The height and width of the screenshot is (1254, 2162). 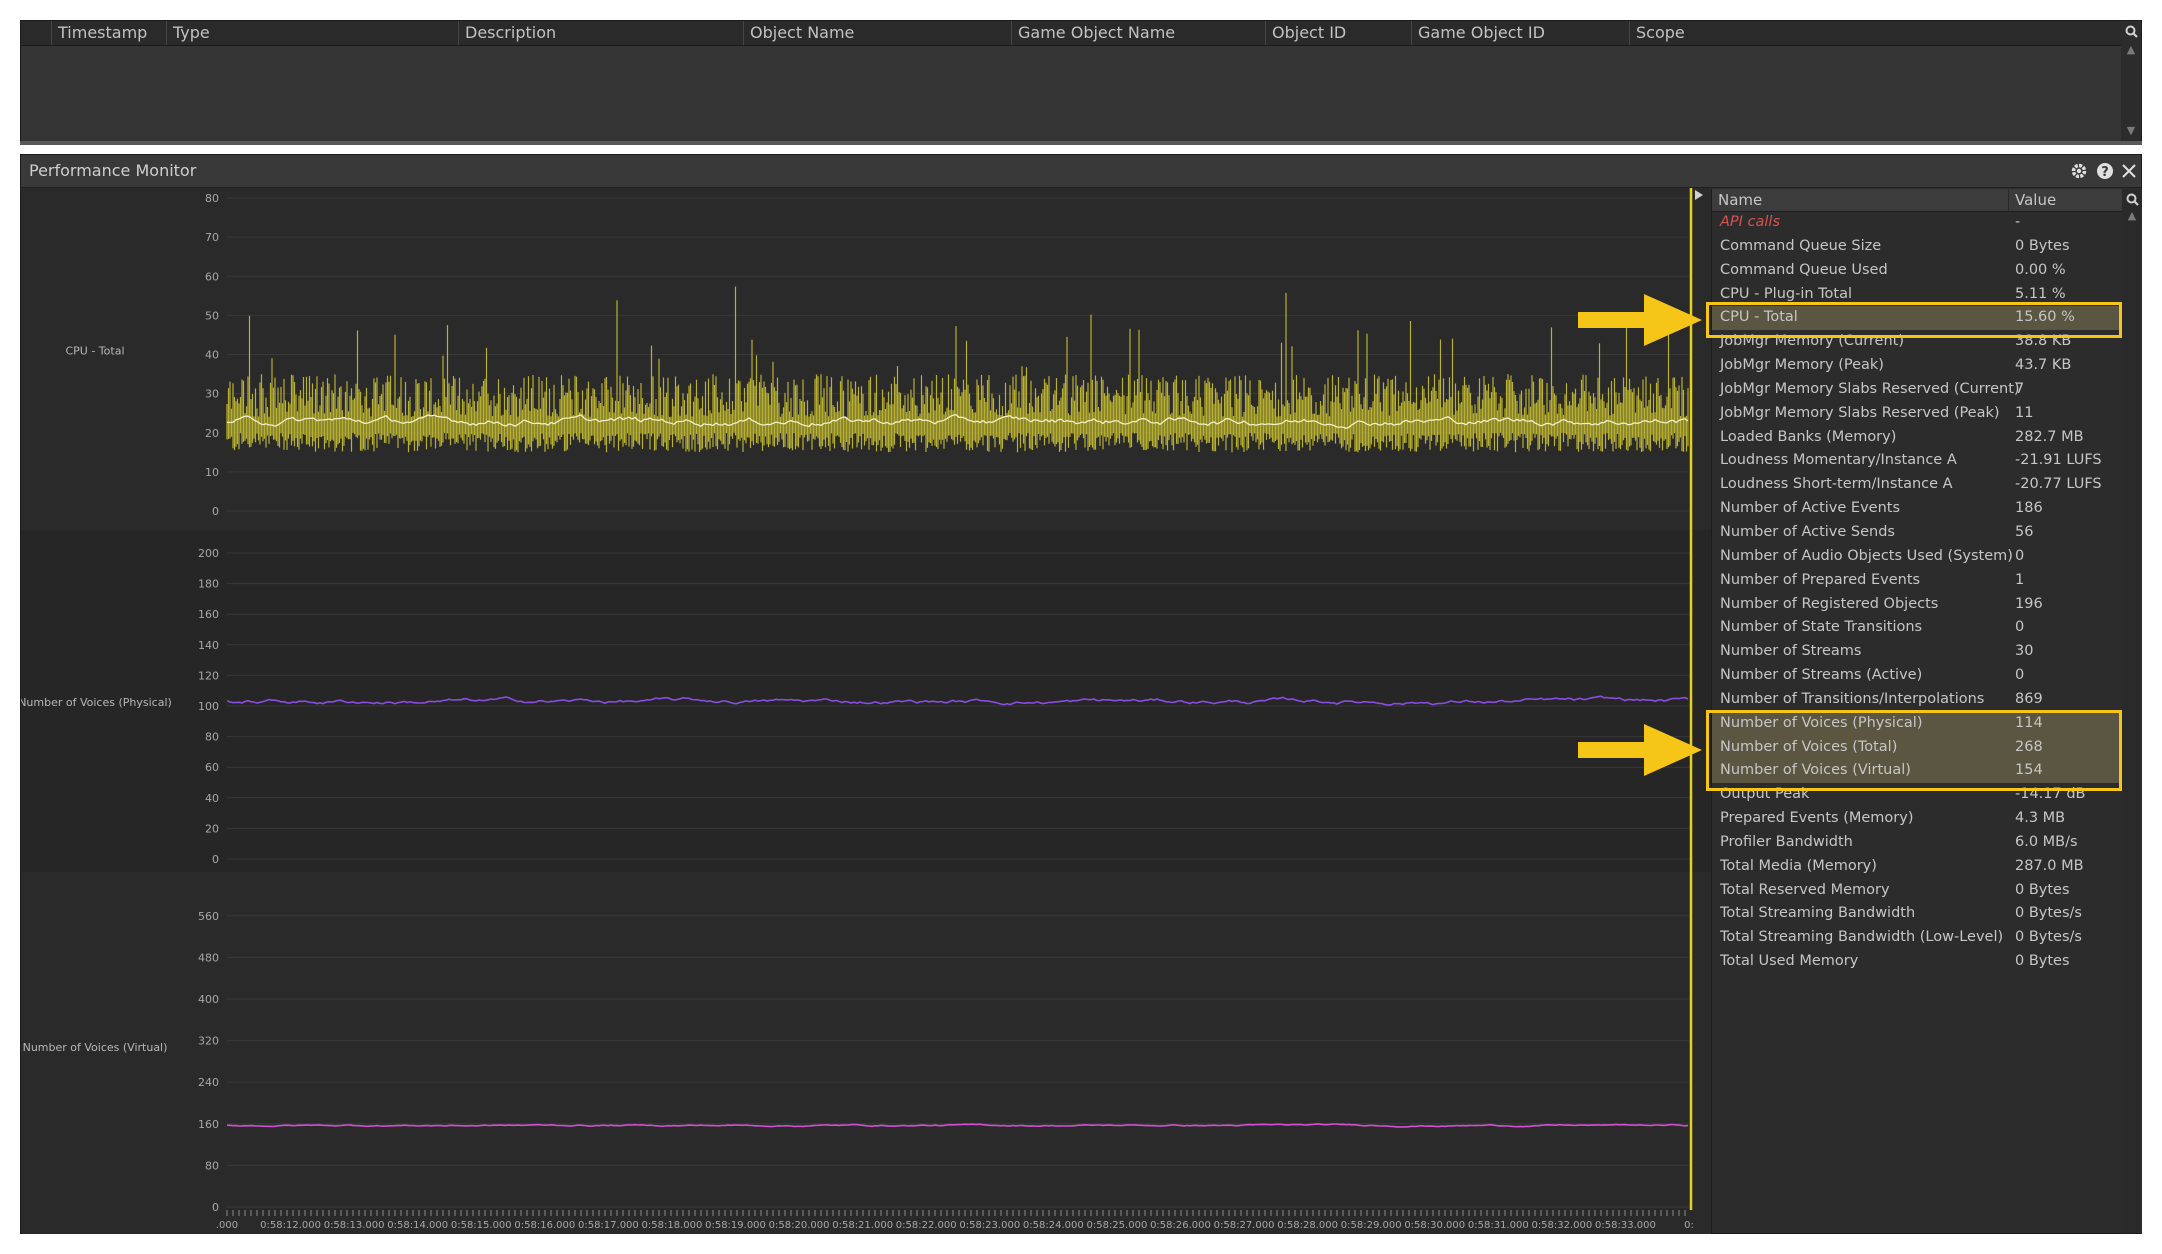 What do you see at coordinates (312, 33) in the screenshot?
I see `column-header-type: Type` at bounding box center [312, 33].